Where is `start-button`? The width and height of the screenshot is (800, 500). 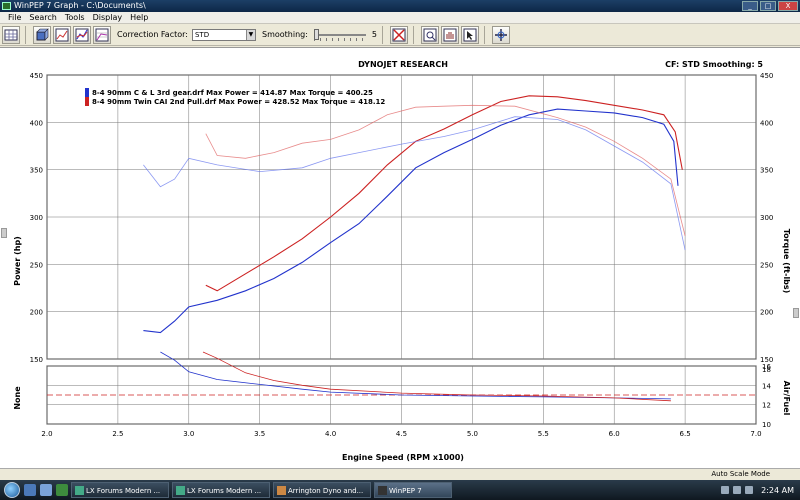 start-button is located at coordinates (12, 490).